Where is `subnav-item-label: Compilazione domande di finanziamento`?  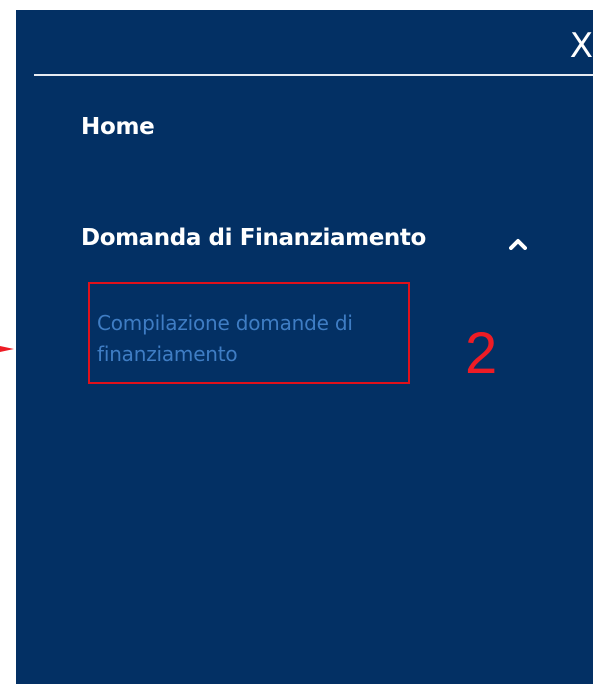 subnav-item-label: Compilazione domande di finanziamento is located at coordinates (225, 338).